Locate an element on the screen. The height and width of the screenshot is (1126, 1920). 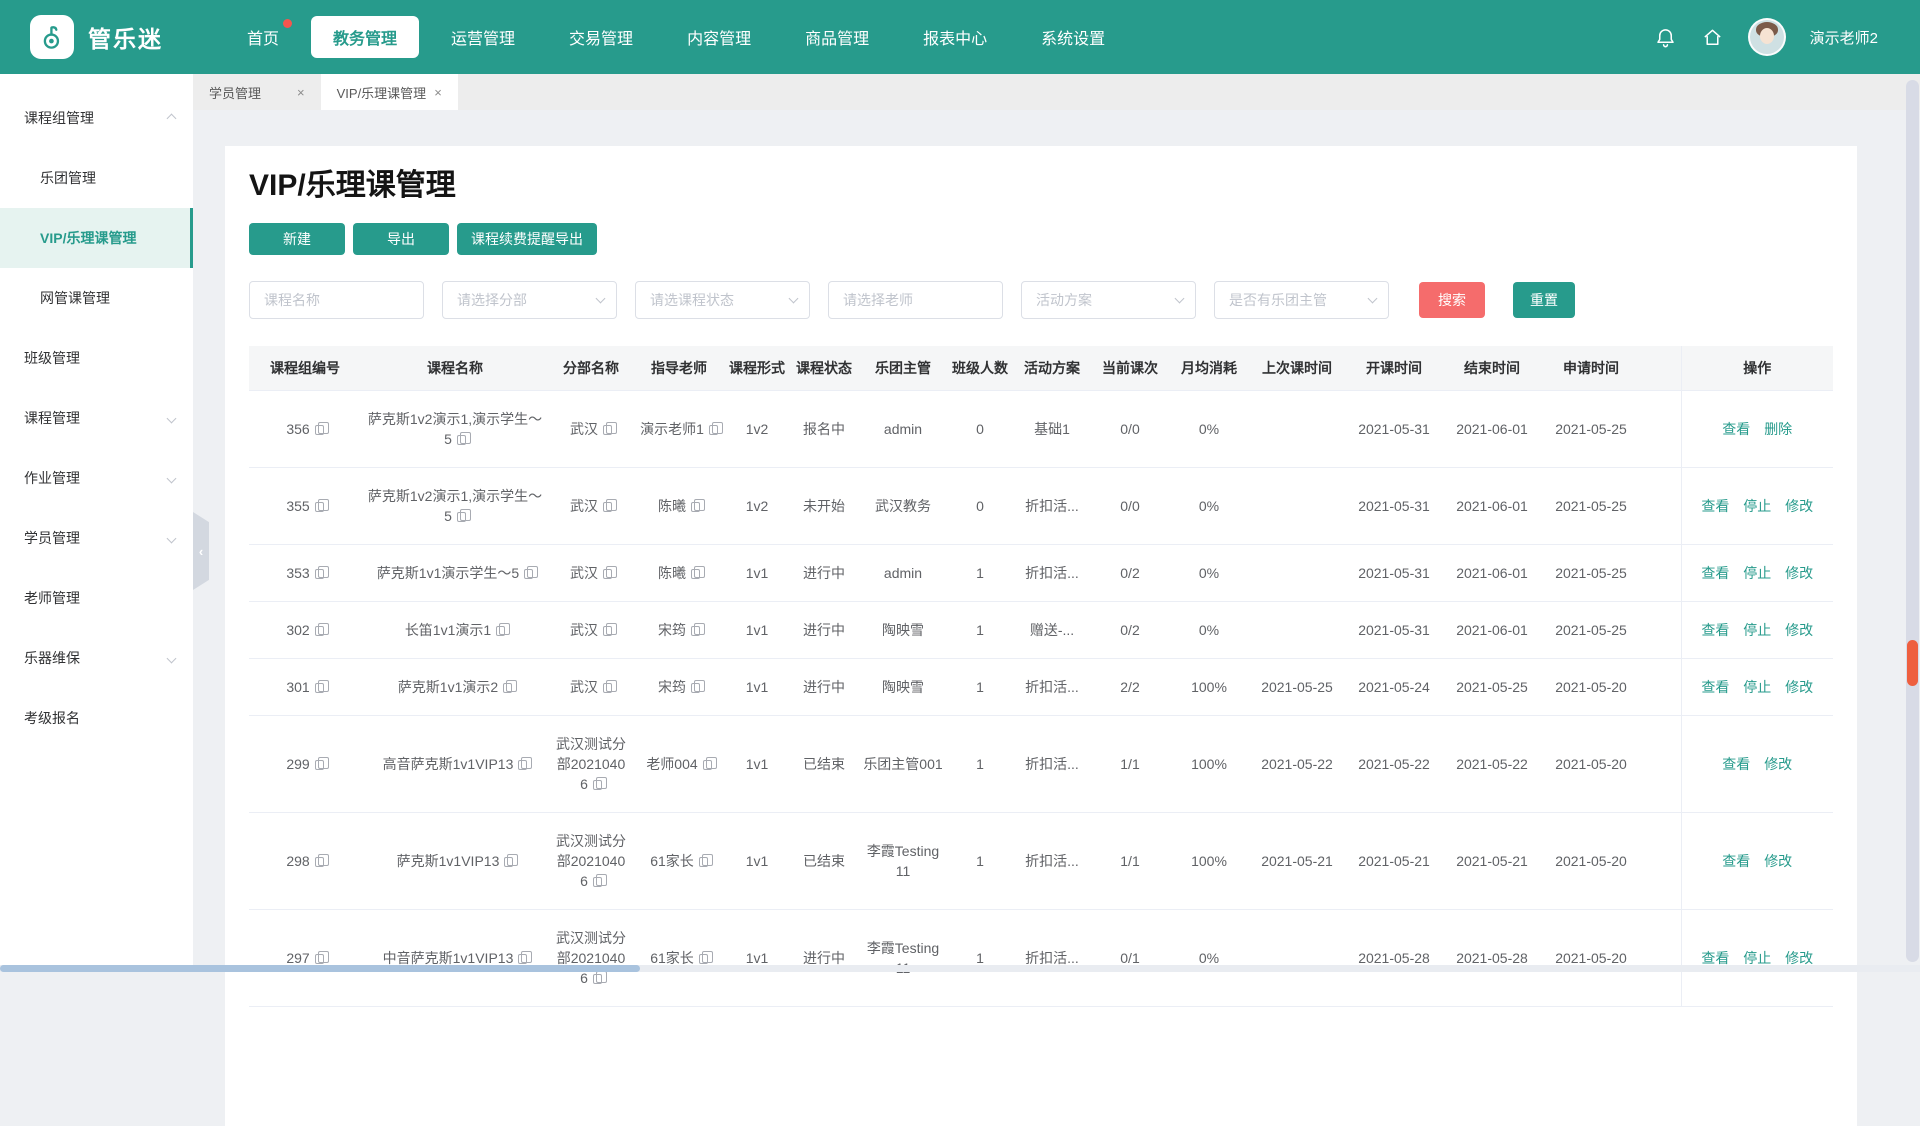
sidebar-item: 学员管理 is located at coordinates (96, 538).